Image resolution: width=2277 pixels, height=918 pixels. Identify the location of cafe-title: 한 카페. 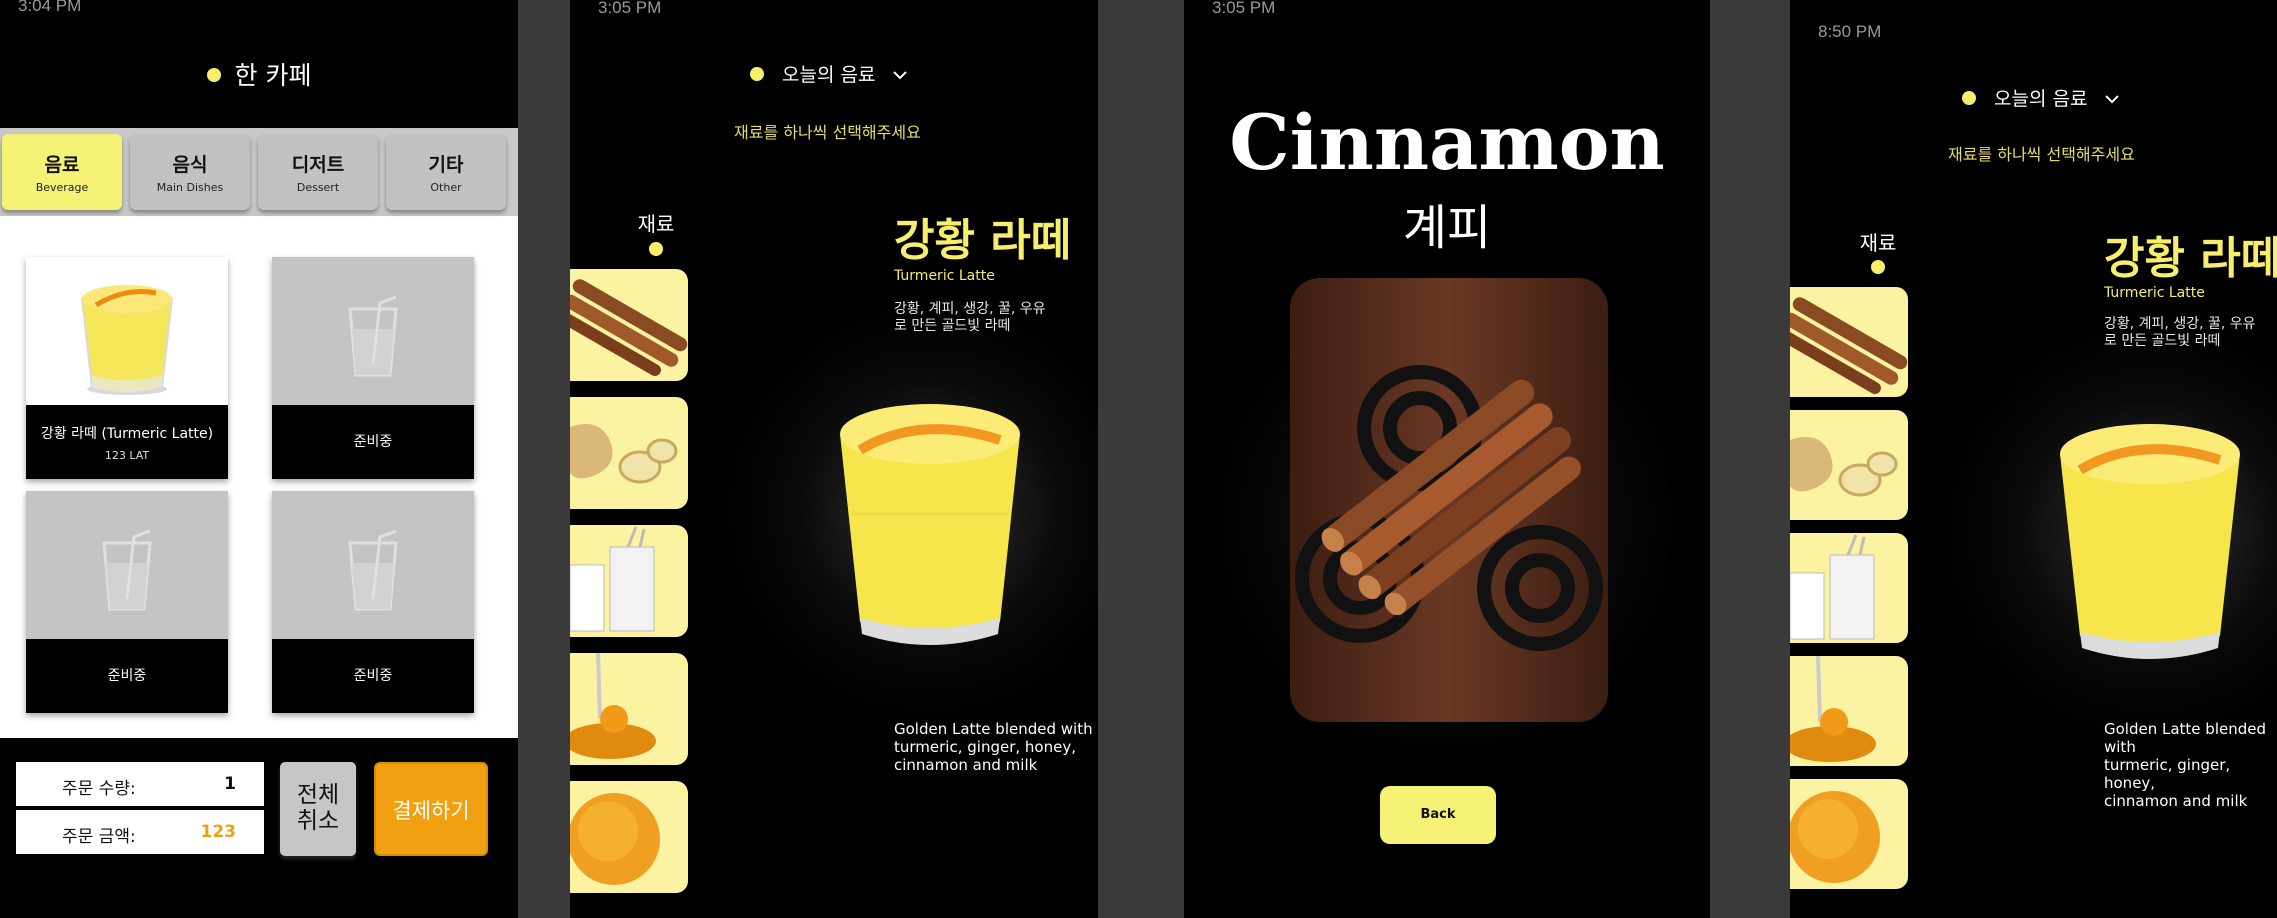
(259, 74).